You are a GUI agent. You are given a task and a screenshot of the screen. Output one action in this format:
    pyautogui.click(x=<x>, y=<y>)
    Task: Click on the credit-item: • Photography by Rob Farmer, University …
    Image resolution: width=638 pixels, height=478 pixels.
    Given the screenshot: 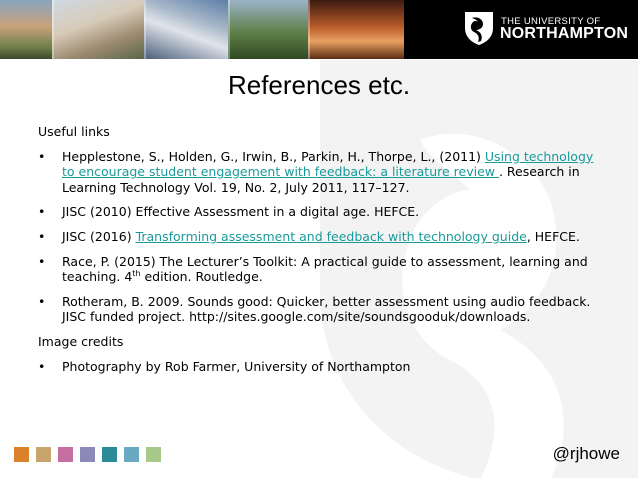 What is the action you would take?
    pyautogui.click(x=224, y=366)
    